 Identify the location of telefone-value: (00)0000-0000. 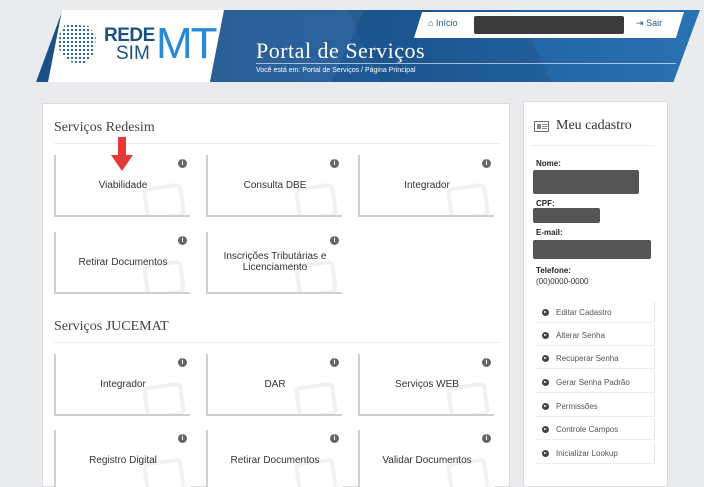
(562, 281).